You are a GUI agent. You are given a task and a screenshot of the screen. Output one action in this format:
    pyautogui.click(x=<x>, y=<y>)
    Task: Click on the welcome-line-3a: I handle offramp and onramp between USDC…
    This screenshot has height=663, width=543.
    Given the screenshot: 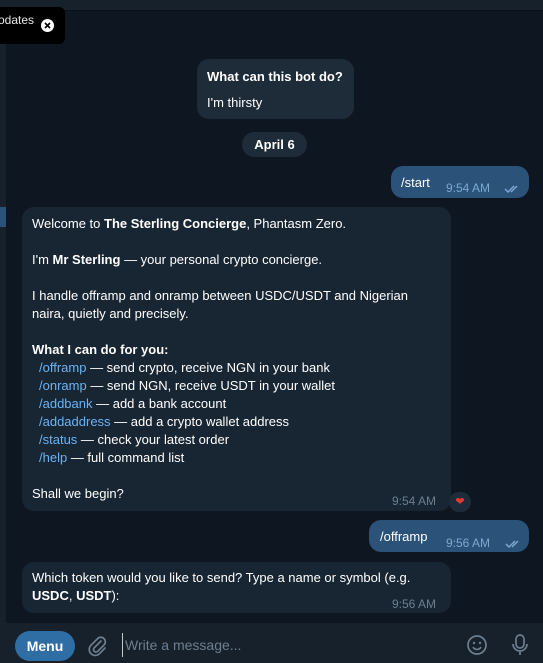 What is the action you would take?
    pyautogui.click(x=220, y=295)
    